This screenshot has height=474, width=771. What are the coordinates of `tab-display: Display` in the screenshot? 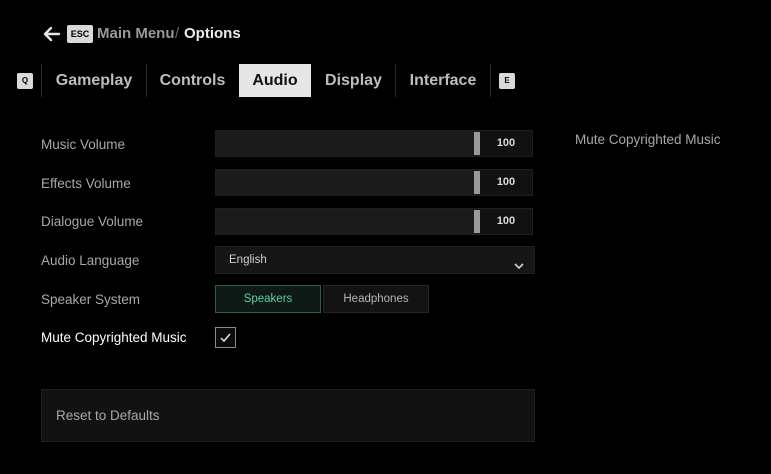 It's located at (353, 80).